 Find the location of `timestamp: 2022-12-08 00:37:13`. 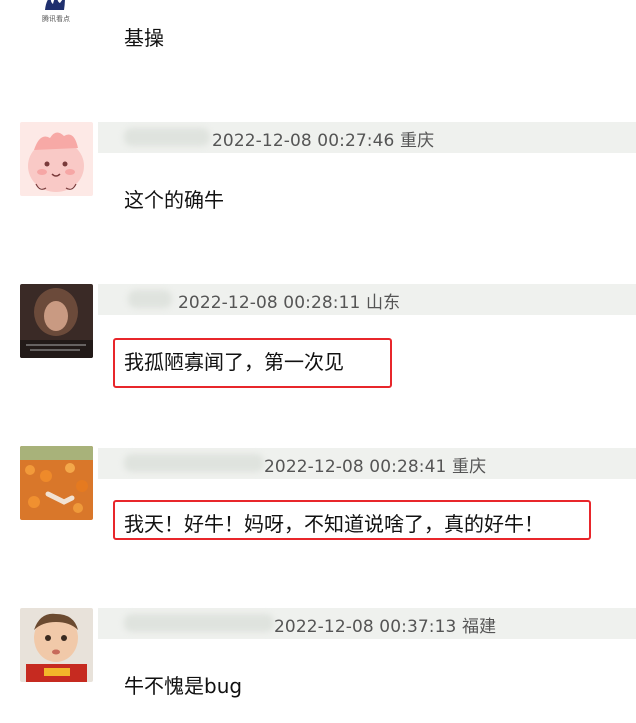

timestamp: 2022-12-08 00:37:13 is located at coordinates (365, 627).